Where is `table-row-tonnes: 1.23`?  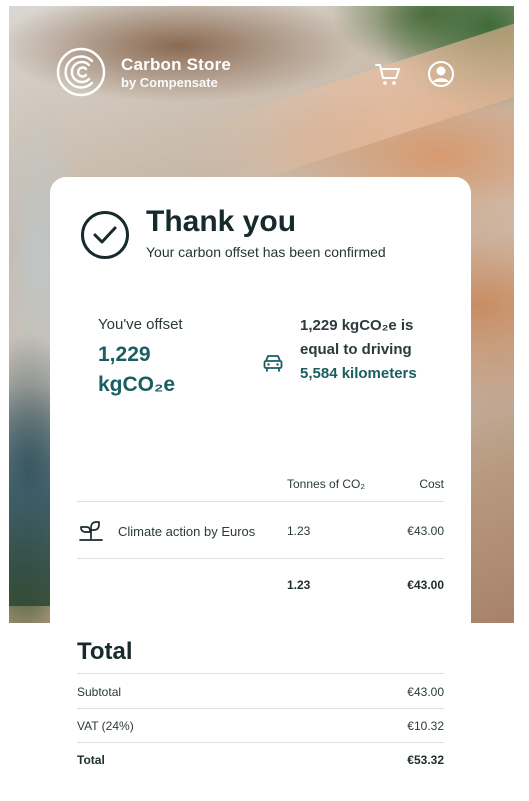
table-row-tonnes: 1.23 is located at coordinates (299, 531).